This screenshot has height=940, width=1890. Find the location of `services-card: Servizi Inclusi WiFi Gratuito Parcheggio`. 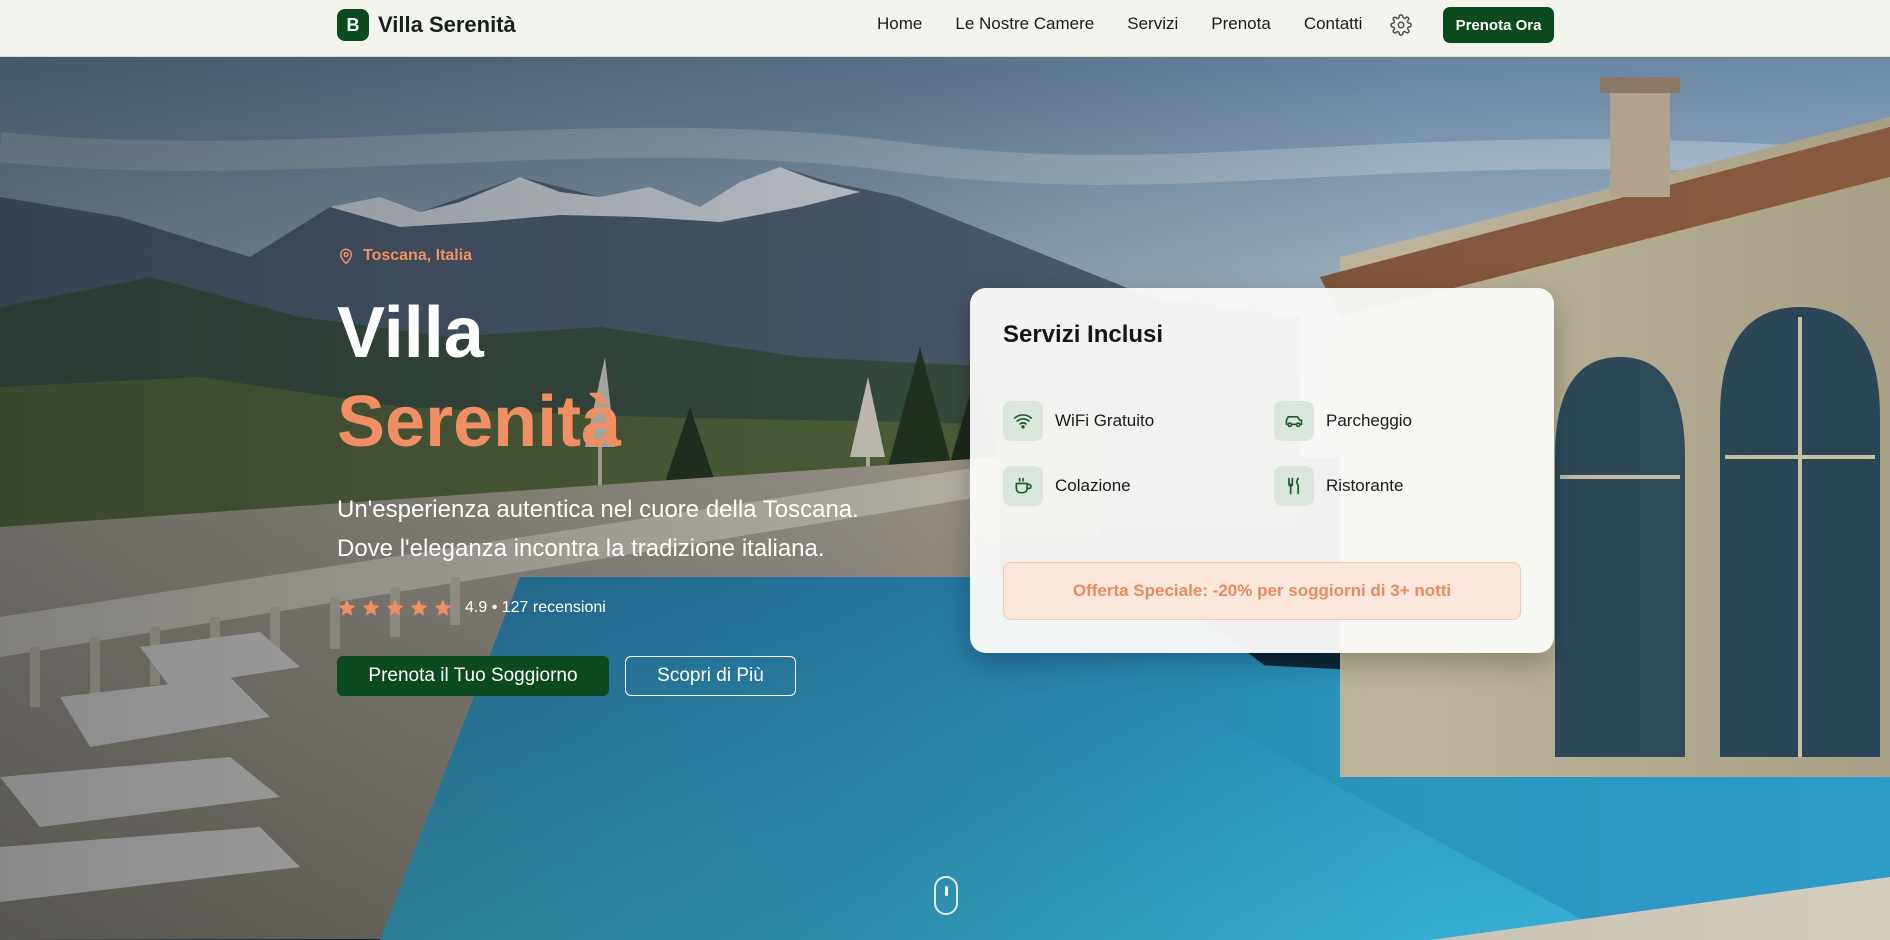

services-card: Servizi Inclusi WiFi Gratuito Parcheggio is located at coordinates (1262, 470).